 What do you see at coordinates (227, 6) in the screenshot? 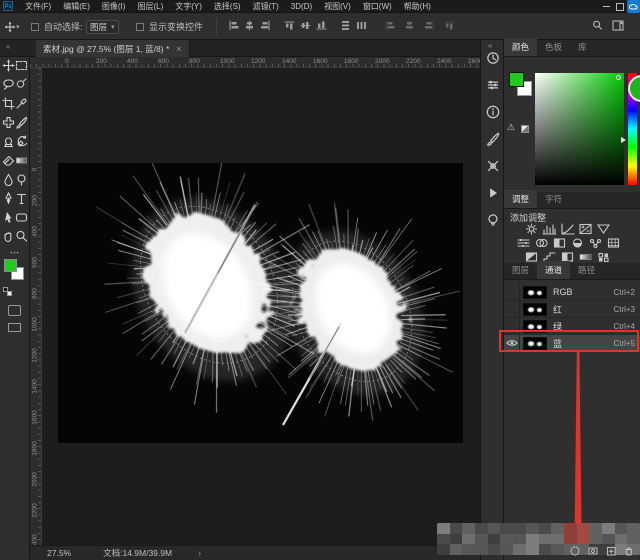
I see `menu-item: 选择(S)` at bounding box center [227, 6].